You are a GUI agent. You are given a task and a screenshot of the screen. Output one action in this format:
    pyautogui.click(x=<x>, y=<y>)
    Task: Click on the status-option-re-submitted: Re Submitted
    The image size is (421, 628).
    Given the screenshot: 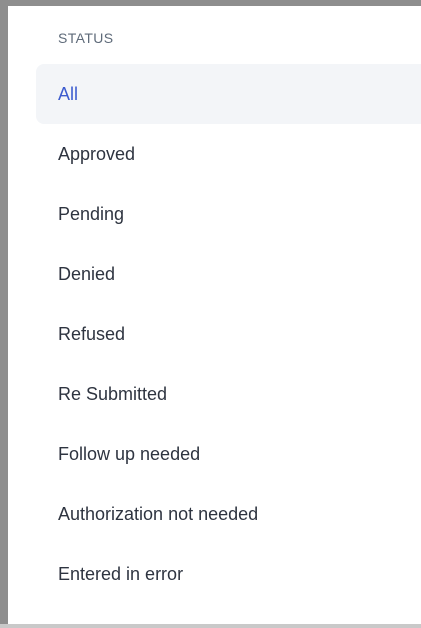 What is the action you would take?
    pyautogui.click(x=228, y=394)
    